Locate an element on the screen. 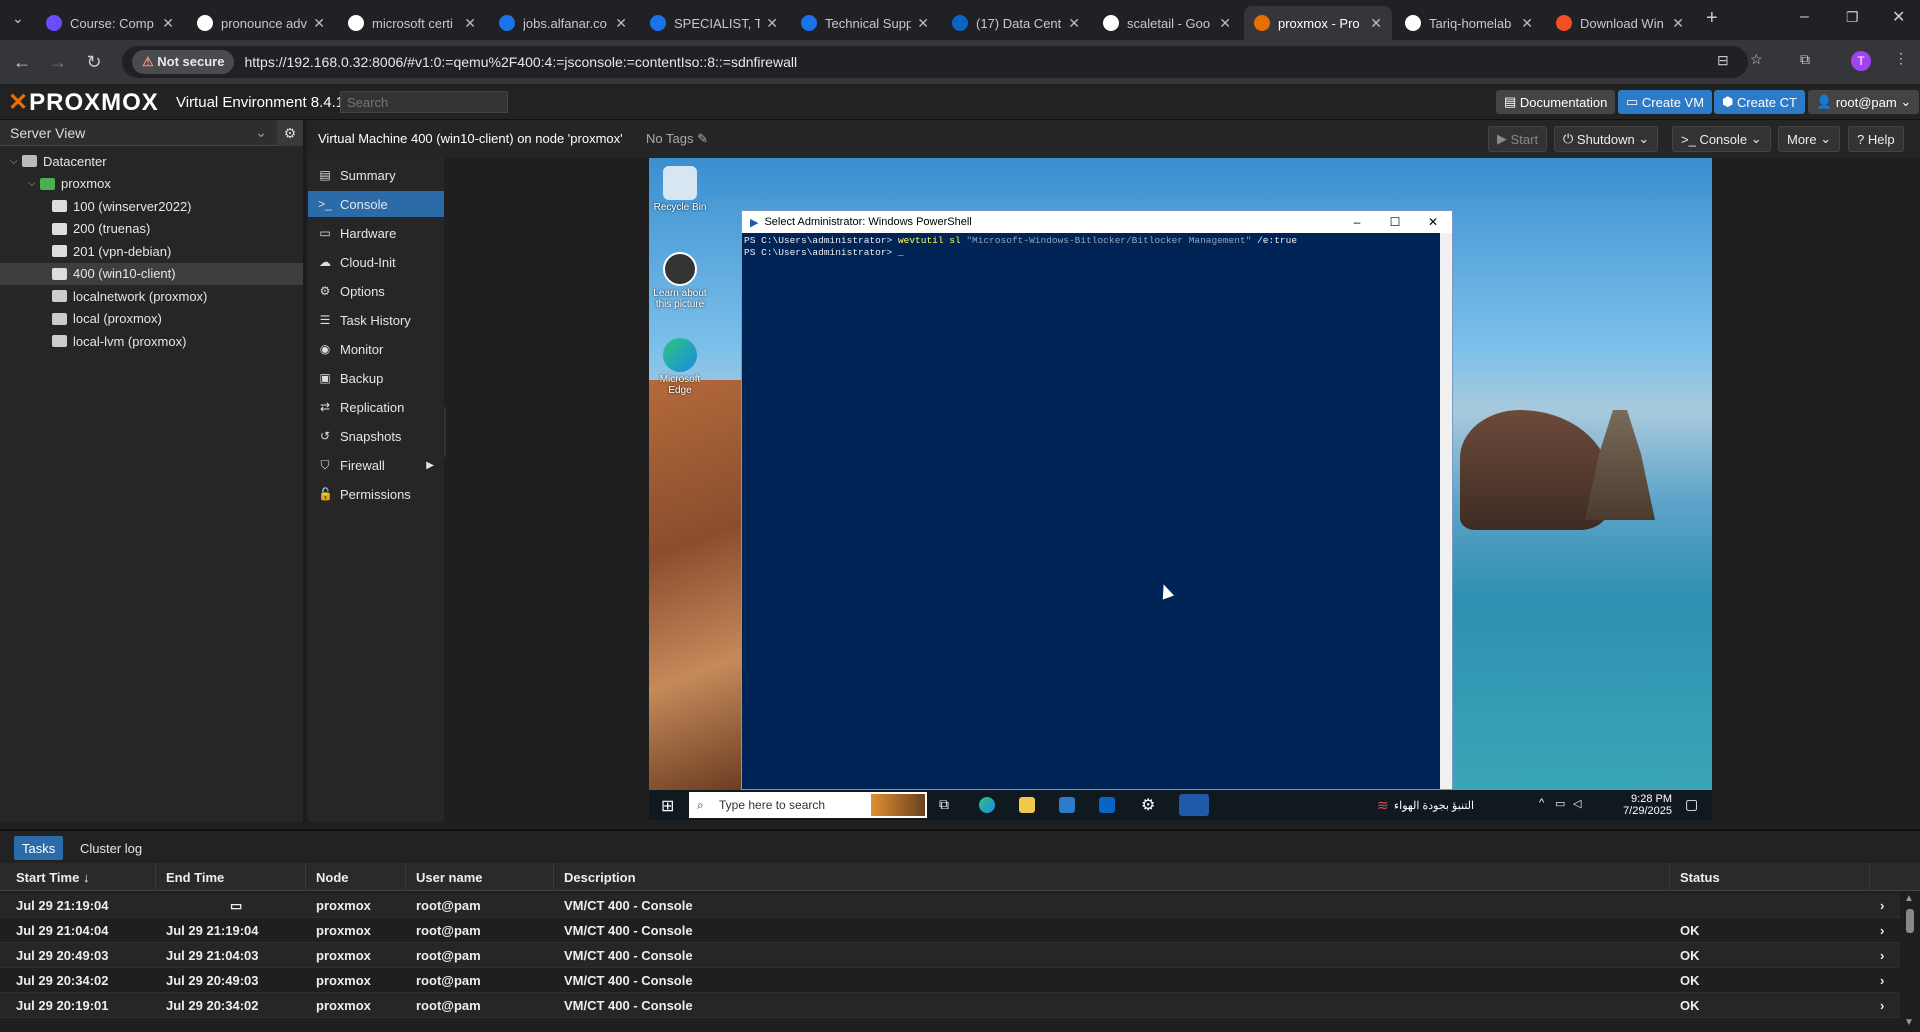 The width and height of the screenshot is (1920, 1032). search-input is located at coordinates (424, 102).